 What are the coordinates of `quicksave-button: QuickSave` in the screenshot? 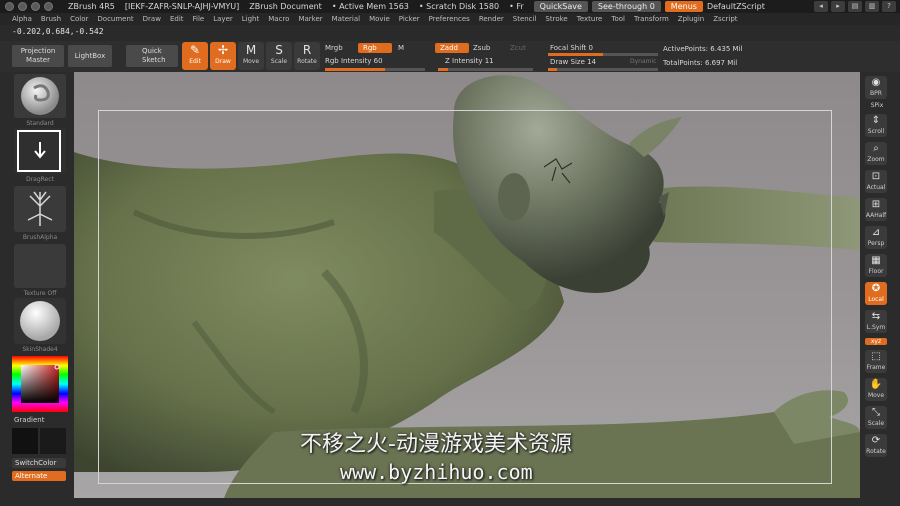 It's located at (560, 6).